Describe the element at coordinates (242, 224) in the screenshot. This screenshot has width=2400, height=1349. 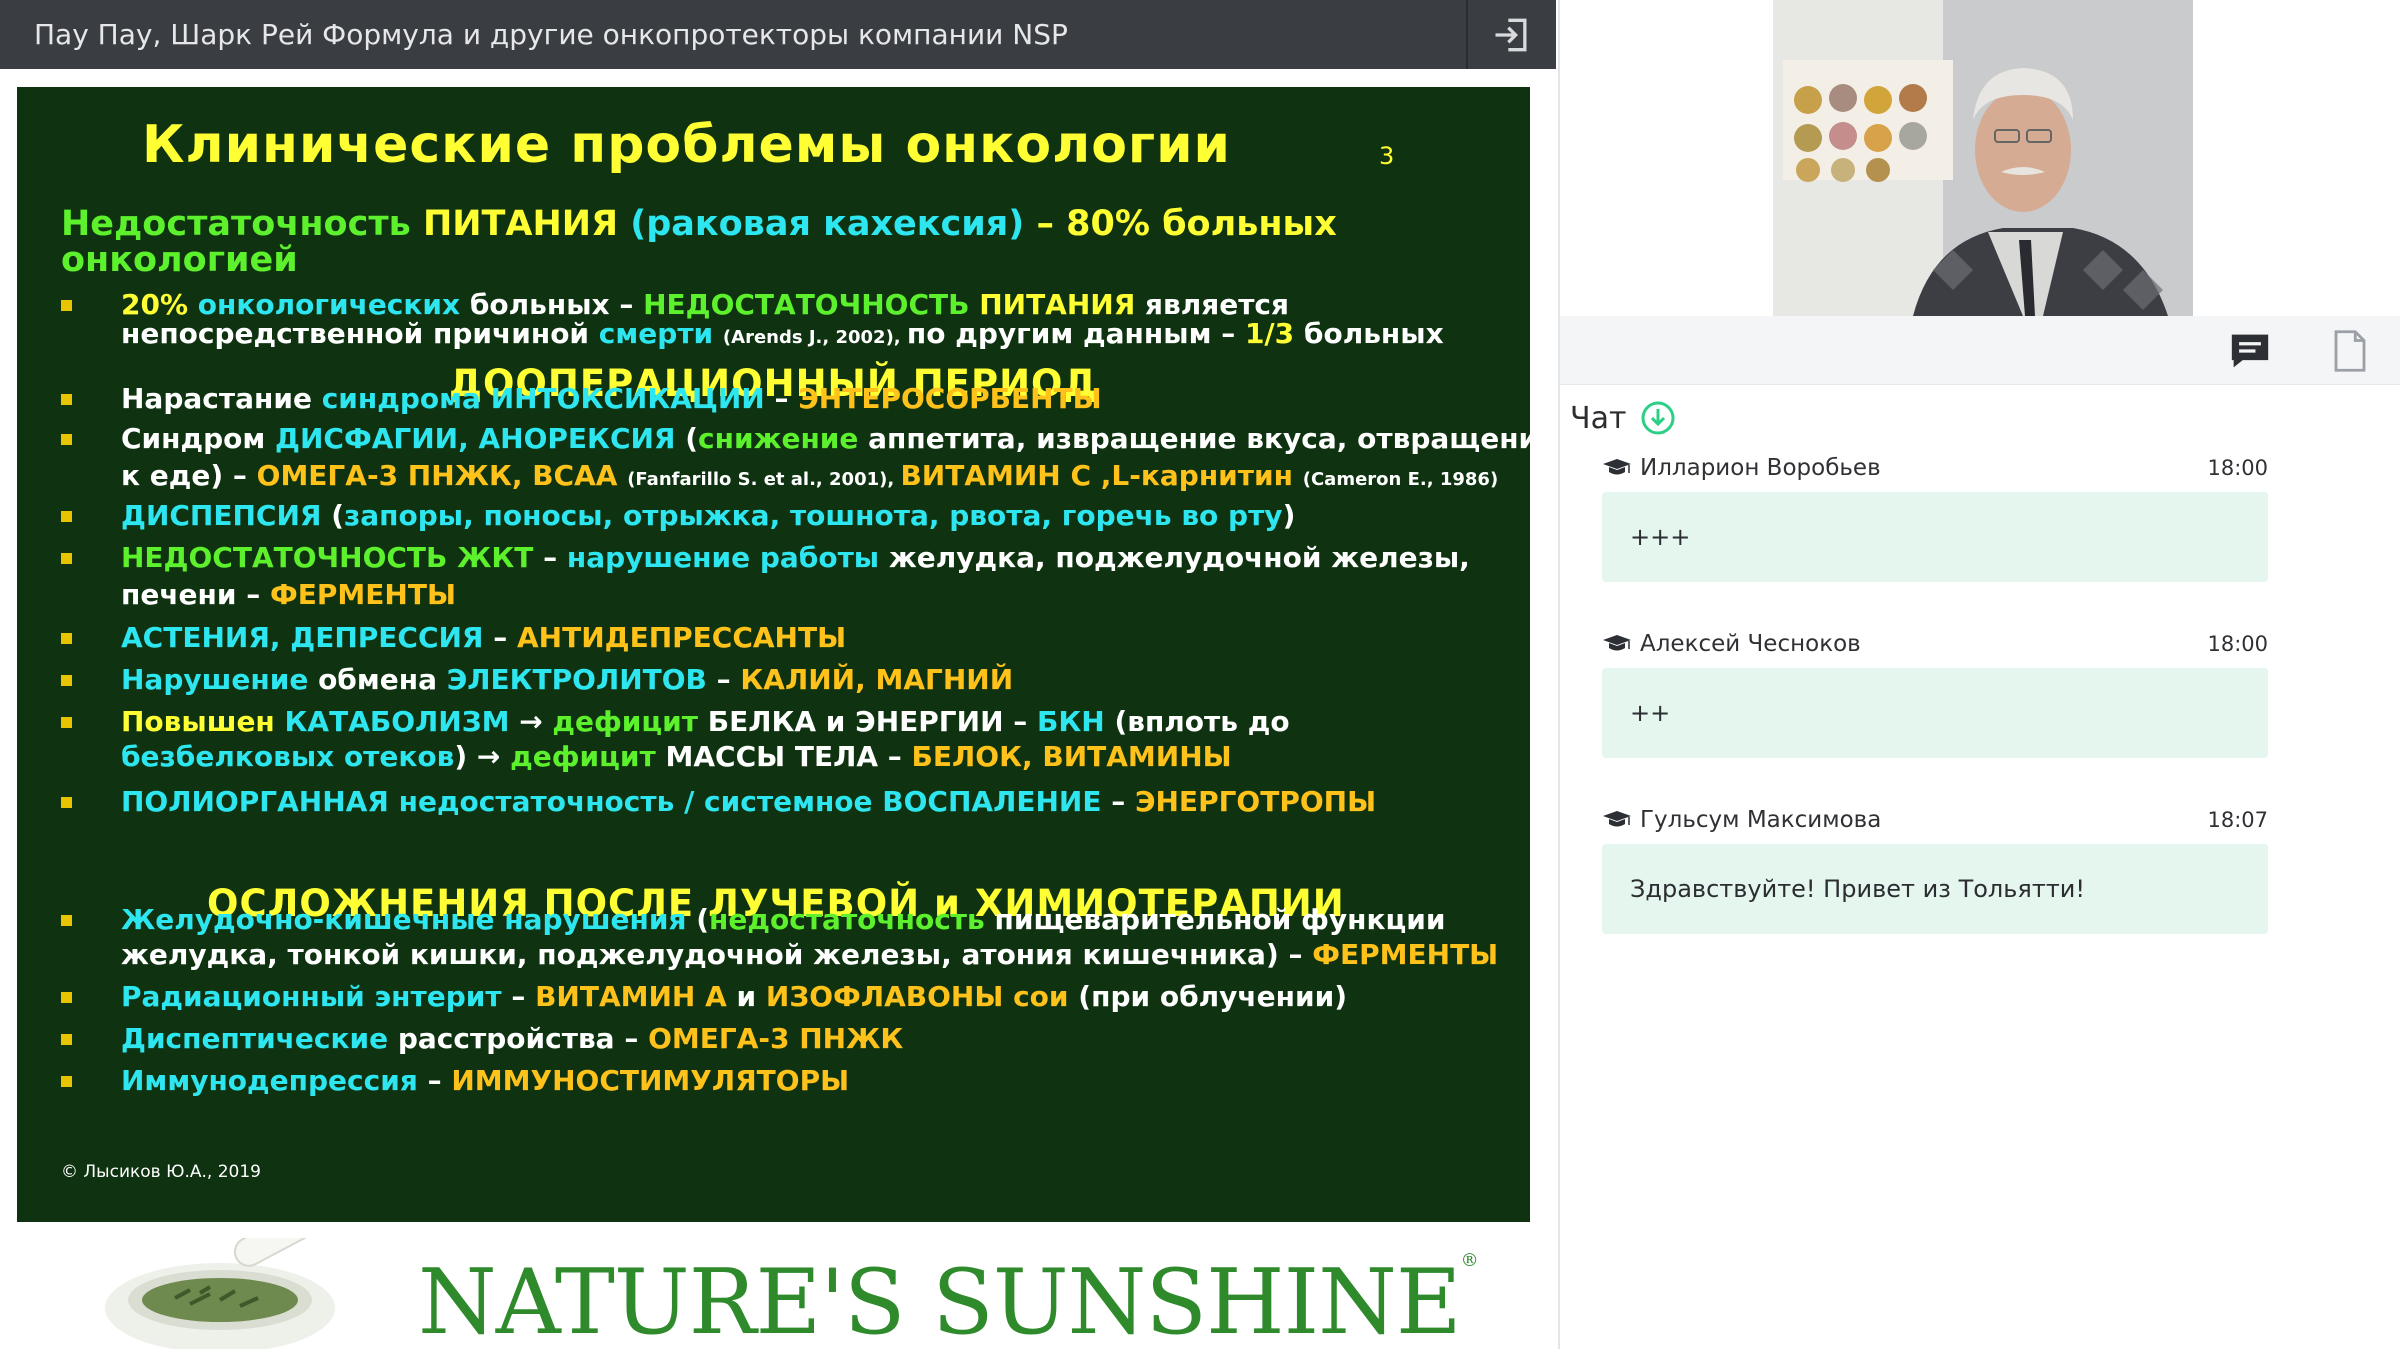
I see `slide-text-fragment: Недостаточность` at that location.